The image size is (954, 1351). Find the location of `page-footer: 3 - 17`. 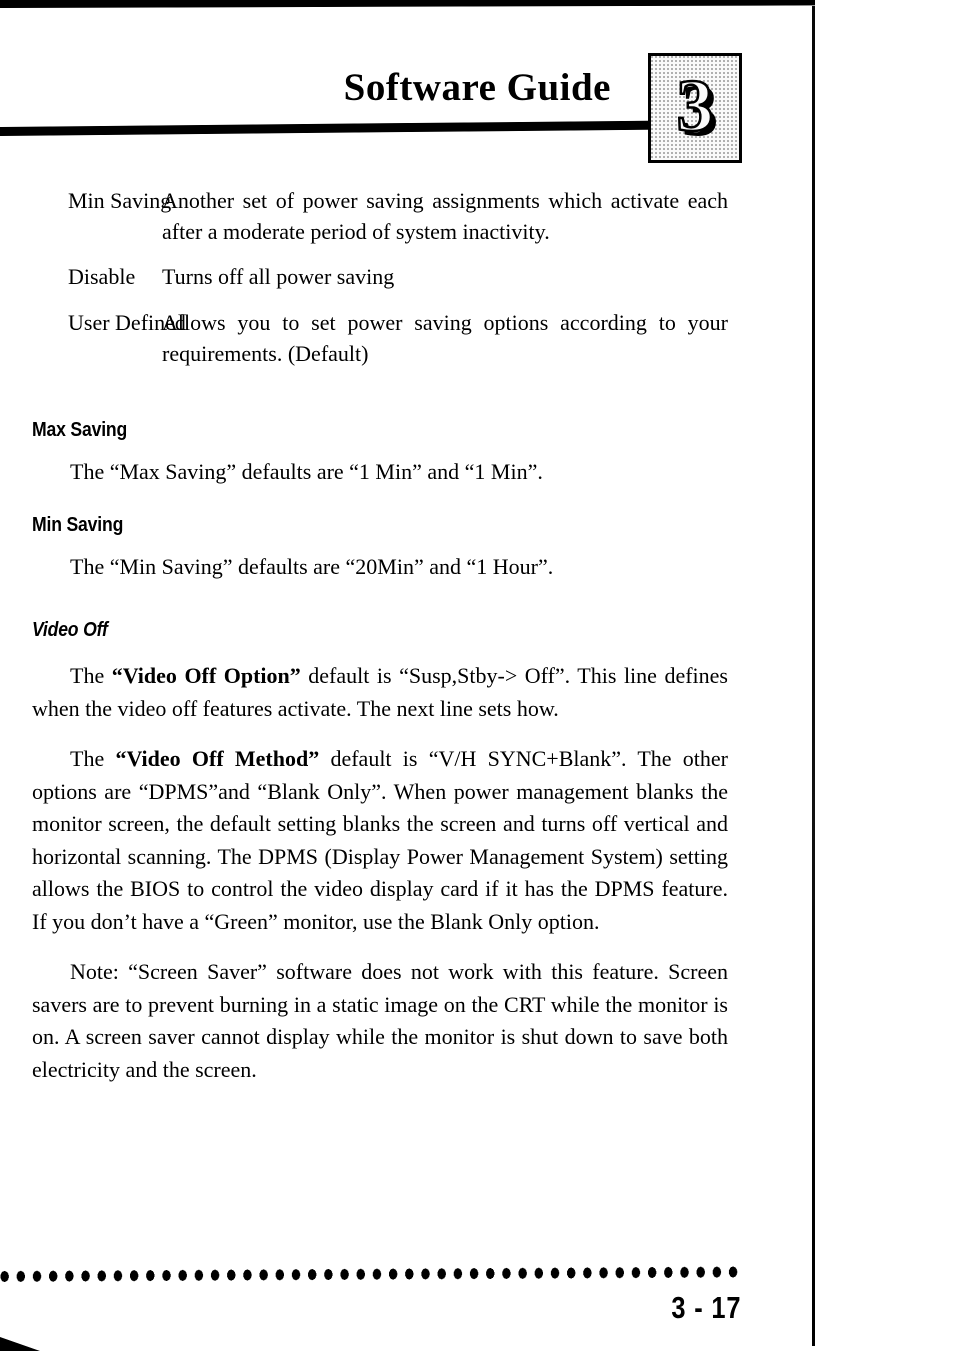

page-footer: 3 - 17 is located at coordinates (408, 1306).